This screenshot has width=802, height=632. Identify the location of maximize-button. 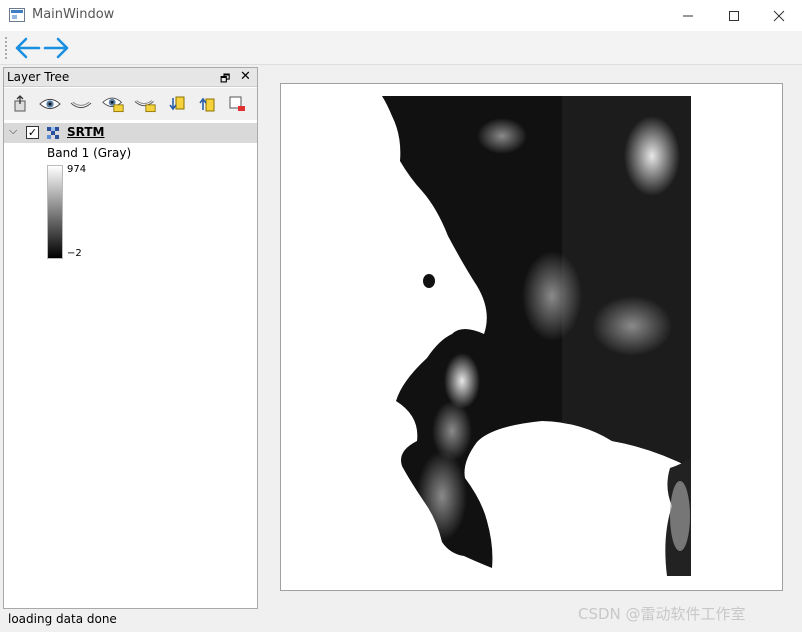
(734, 15).